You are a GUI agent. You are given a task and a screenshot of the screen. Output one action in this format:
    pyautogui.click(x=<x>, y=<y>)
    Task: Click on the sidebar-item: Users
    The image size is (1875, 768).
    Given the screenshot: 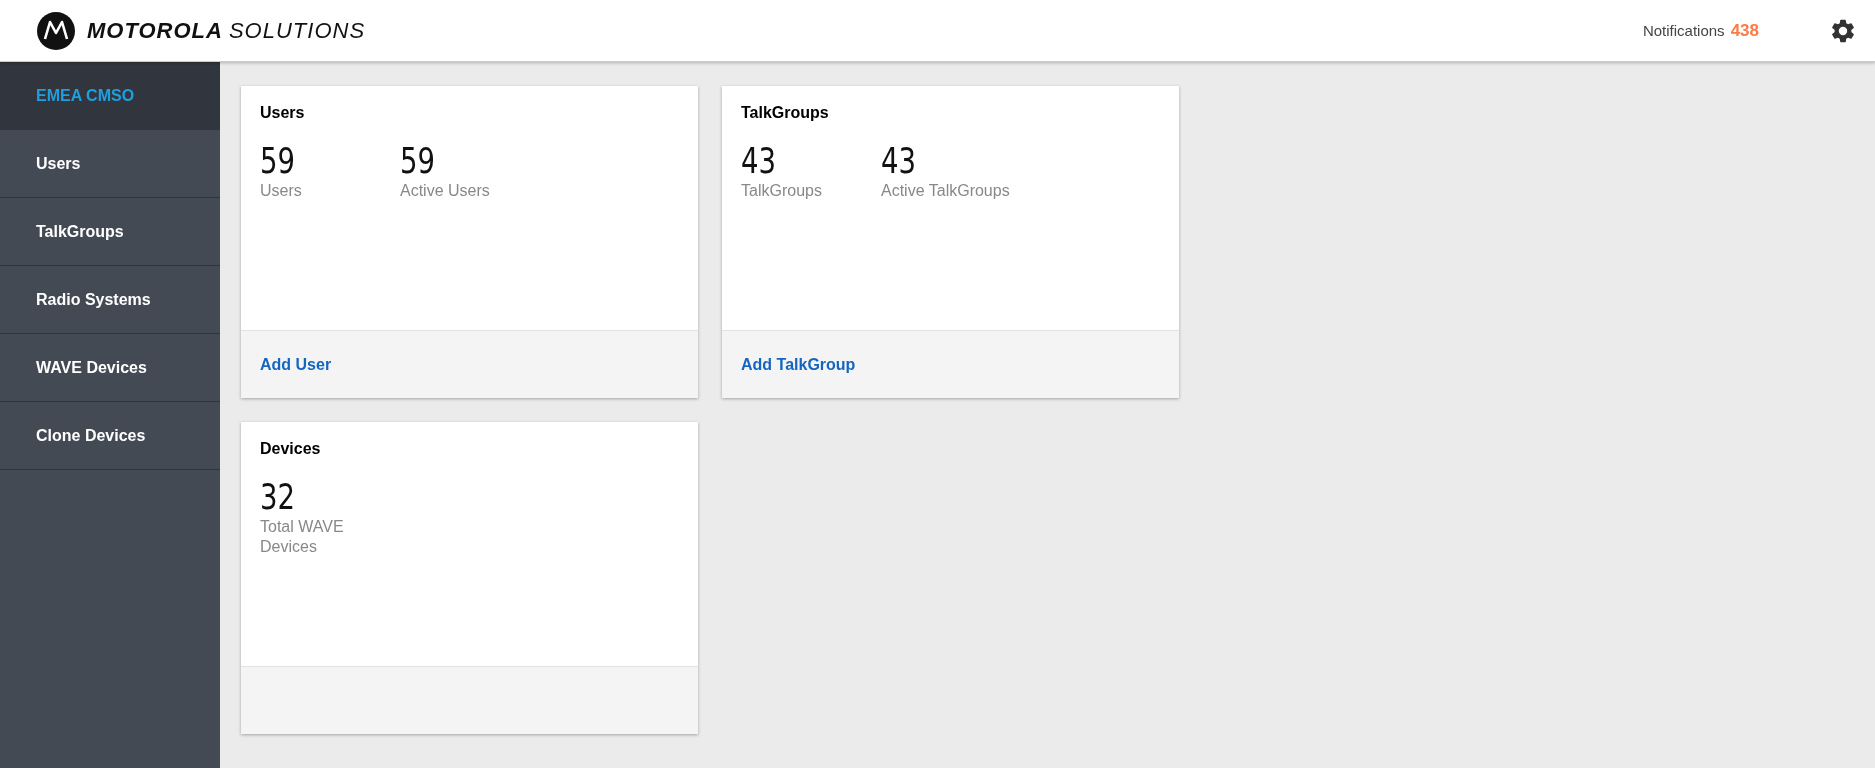 What is the action you would take?
    pyautogui.click(x=110, y=164)
    